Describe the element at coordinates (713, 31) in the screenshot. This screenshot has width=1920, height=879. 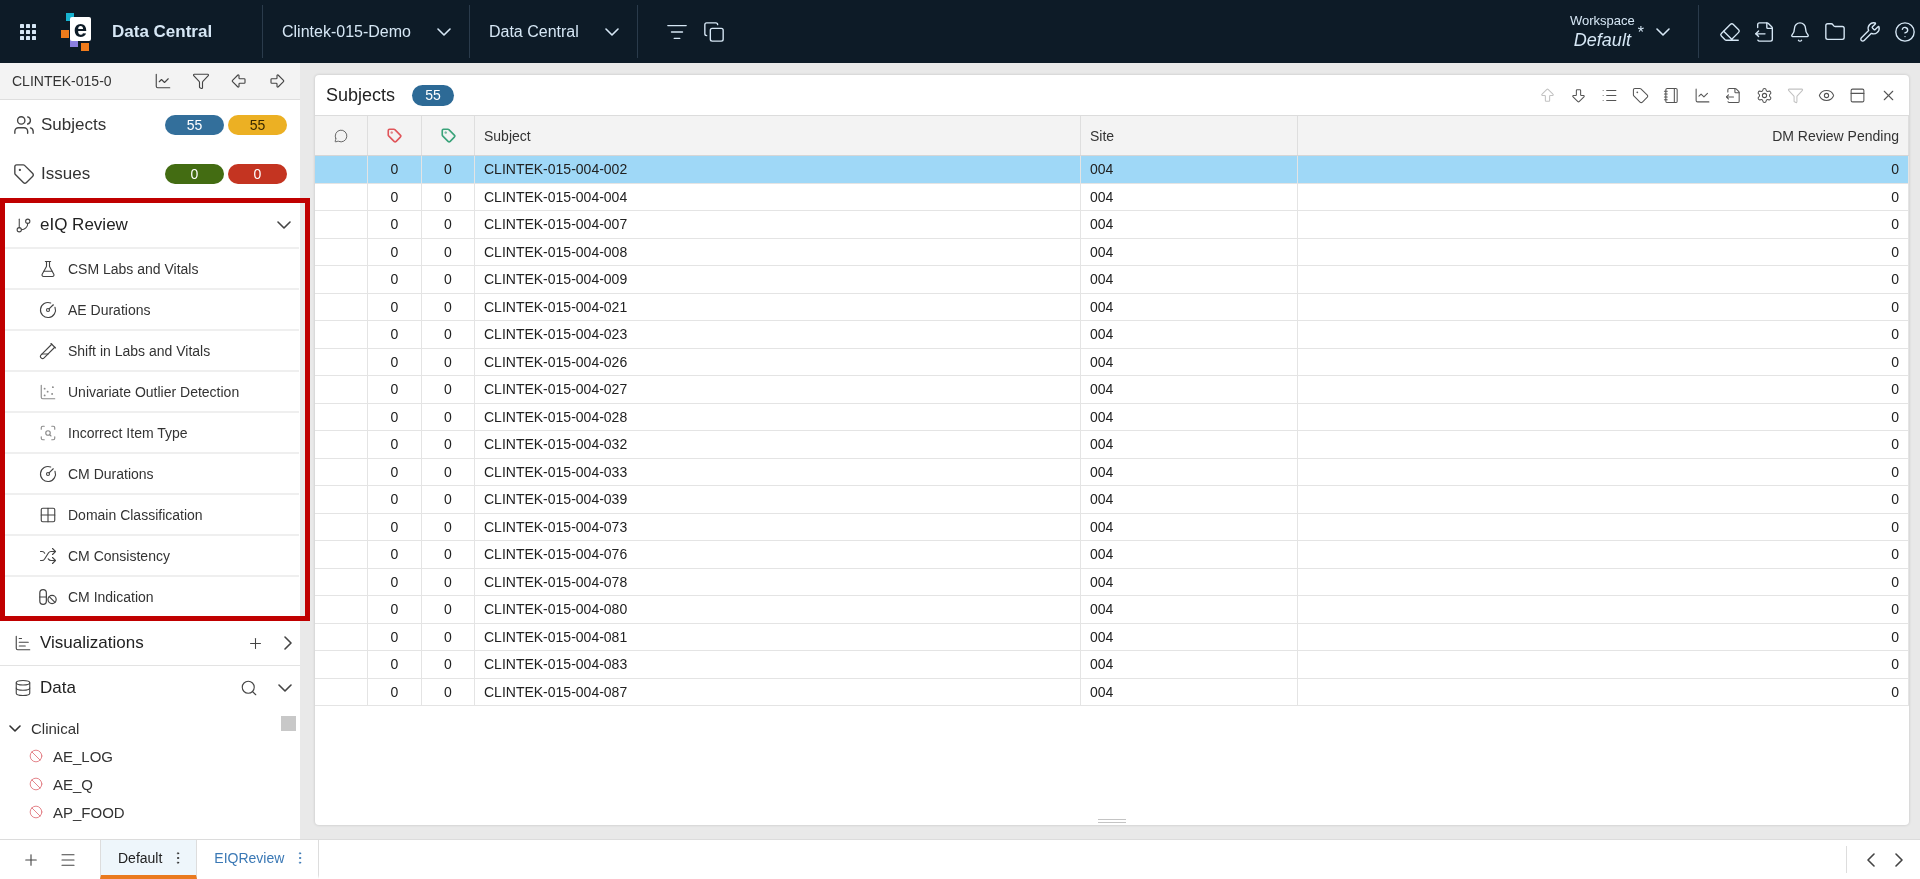
I see `copy-icon` at that location.